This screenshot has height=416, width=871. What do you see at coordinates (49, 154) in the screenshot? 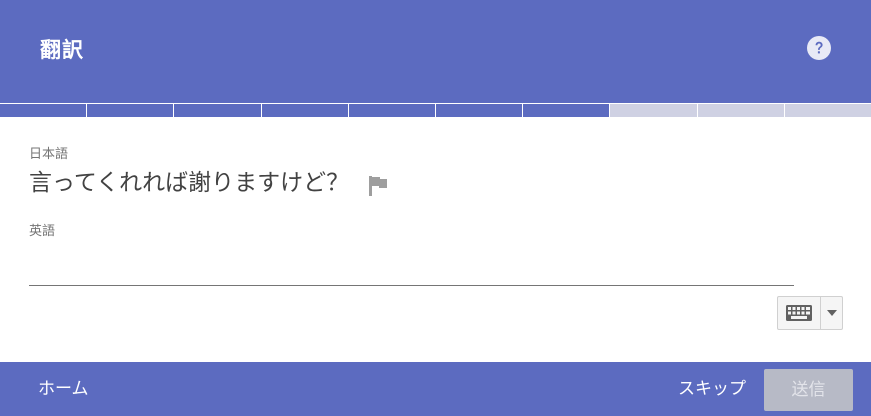
I see `source-language-label: 日本語` at bounding box center [49, 154].